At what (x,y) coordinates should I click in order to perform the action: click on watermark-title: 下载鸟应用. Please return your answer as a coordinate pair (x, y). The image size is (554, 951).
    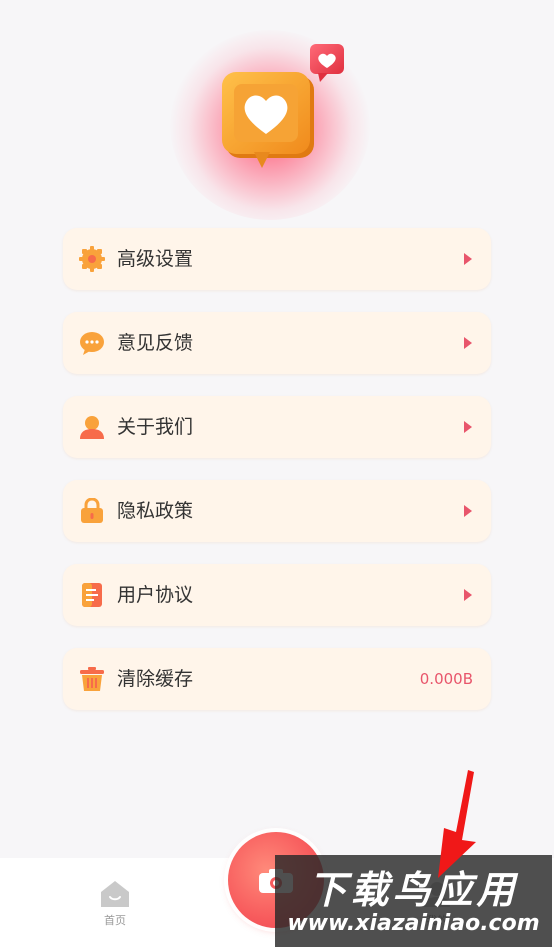
    Looking at the image, I should click on (413, 890).